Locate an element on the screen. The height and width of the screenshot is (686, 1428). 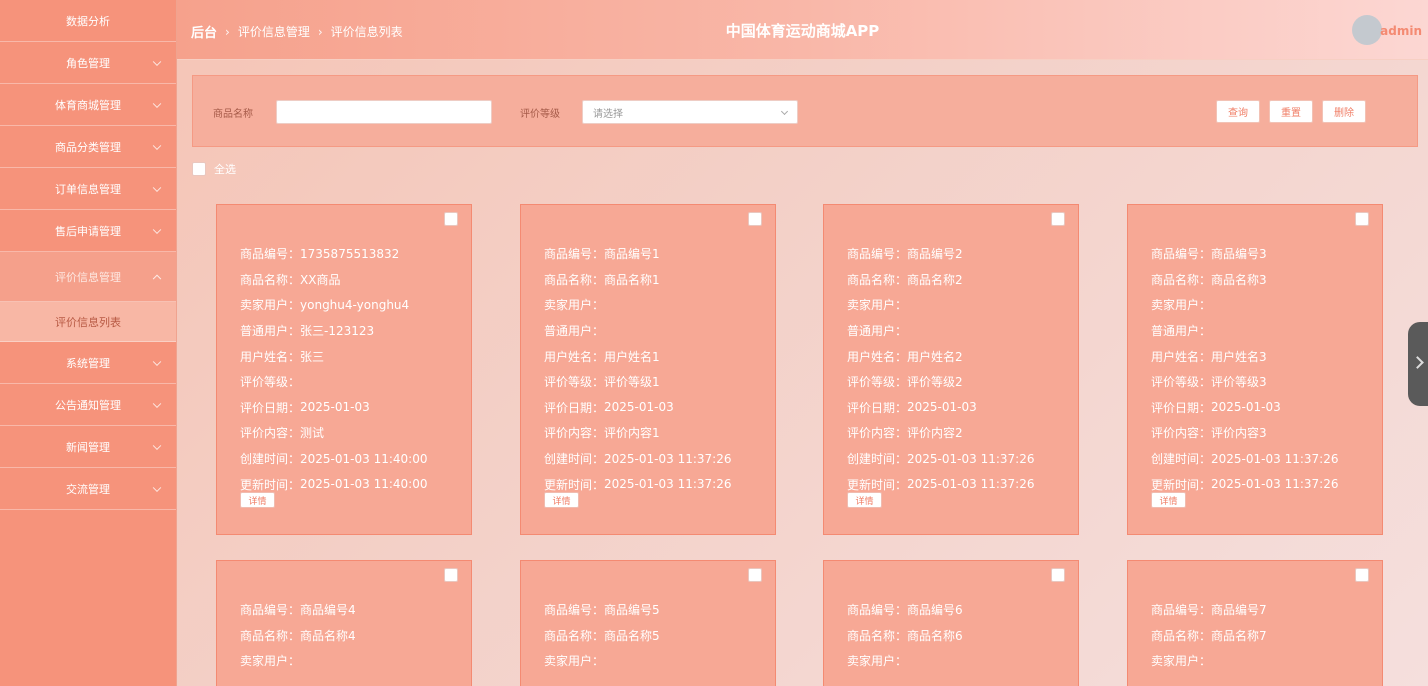
delete-button: 删除 is located at coordinates (1344, 111).